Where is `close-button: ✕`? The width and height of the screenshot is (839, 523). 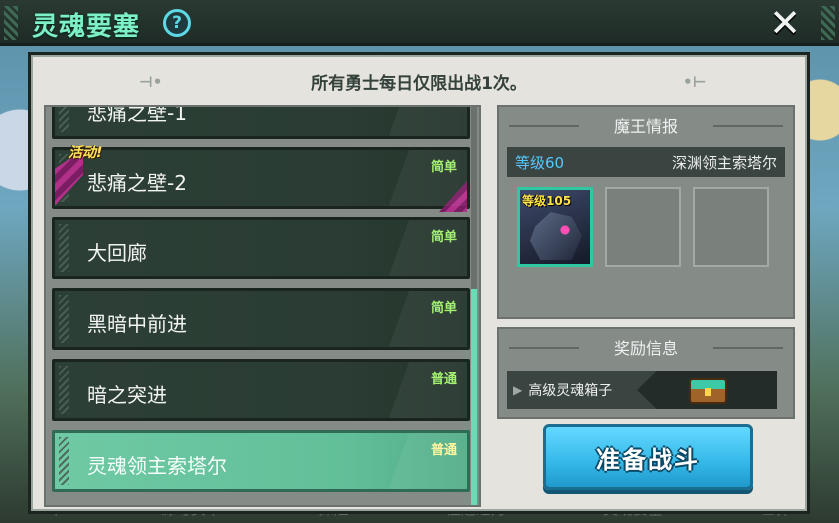
close-button: ✕ is located at coordinates (785, 23).